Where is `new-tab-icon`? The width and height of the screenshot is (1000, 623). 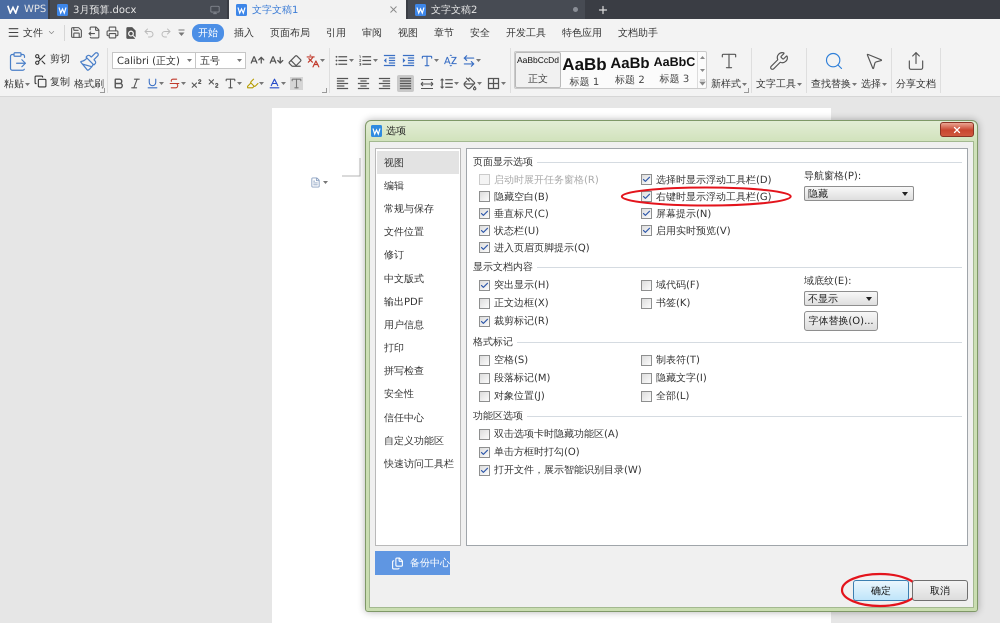 new-tab-icon is located at coordinates (603, 10).